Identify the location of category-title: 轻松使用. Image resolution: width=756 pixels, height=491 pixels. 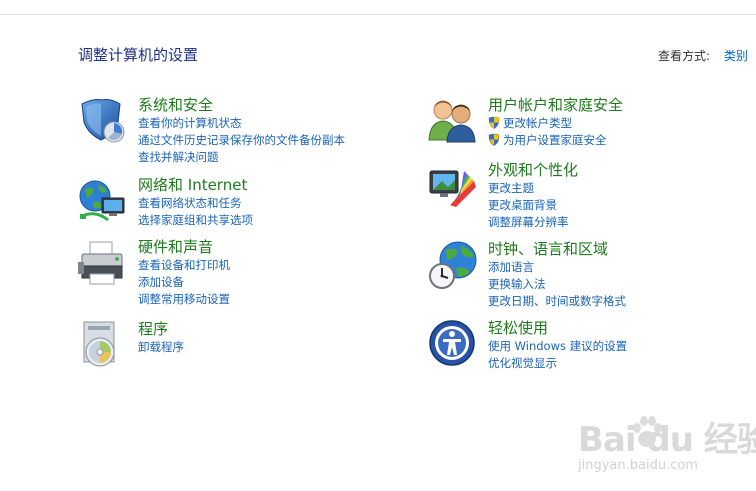
(622, 328).